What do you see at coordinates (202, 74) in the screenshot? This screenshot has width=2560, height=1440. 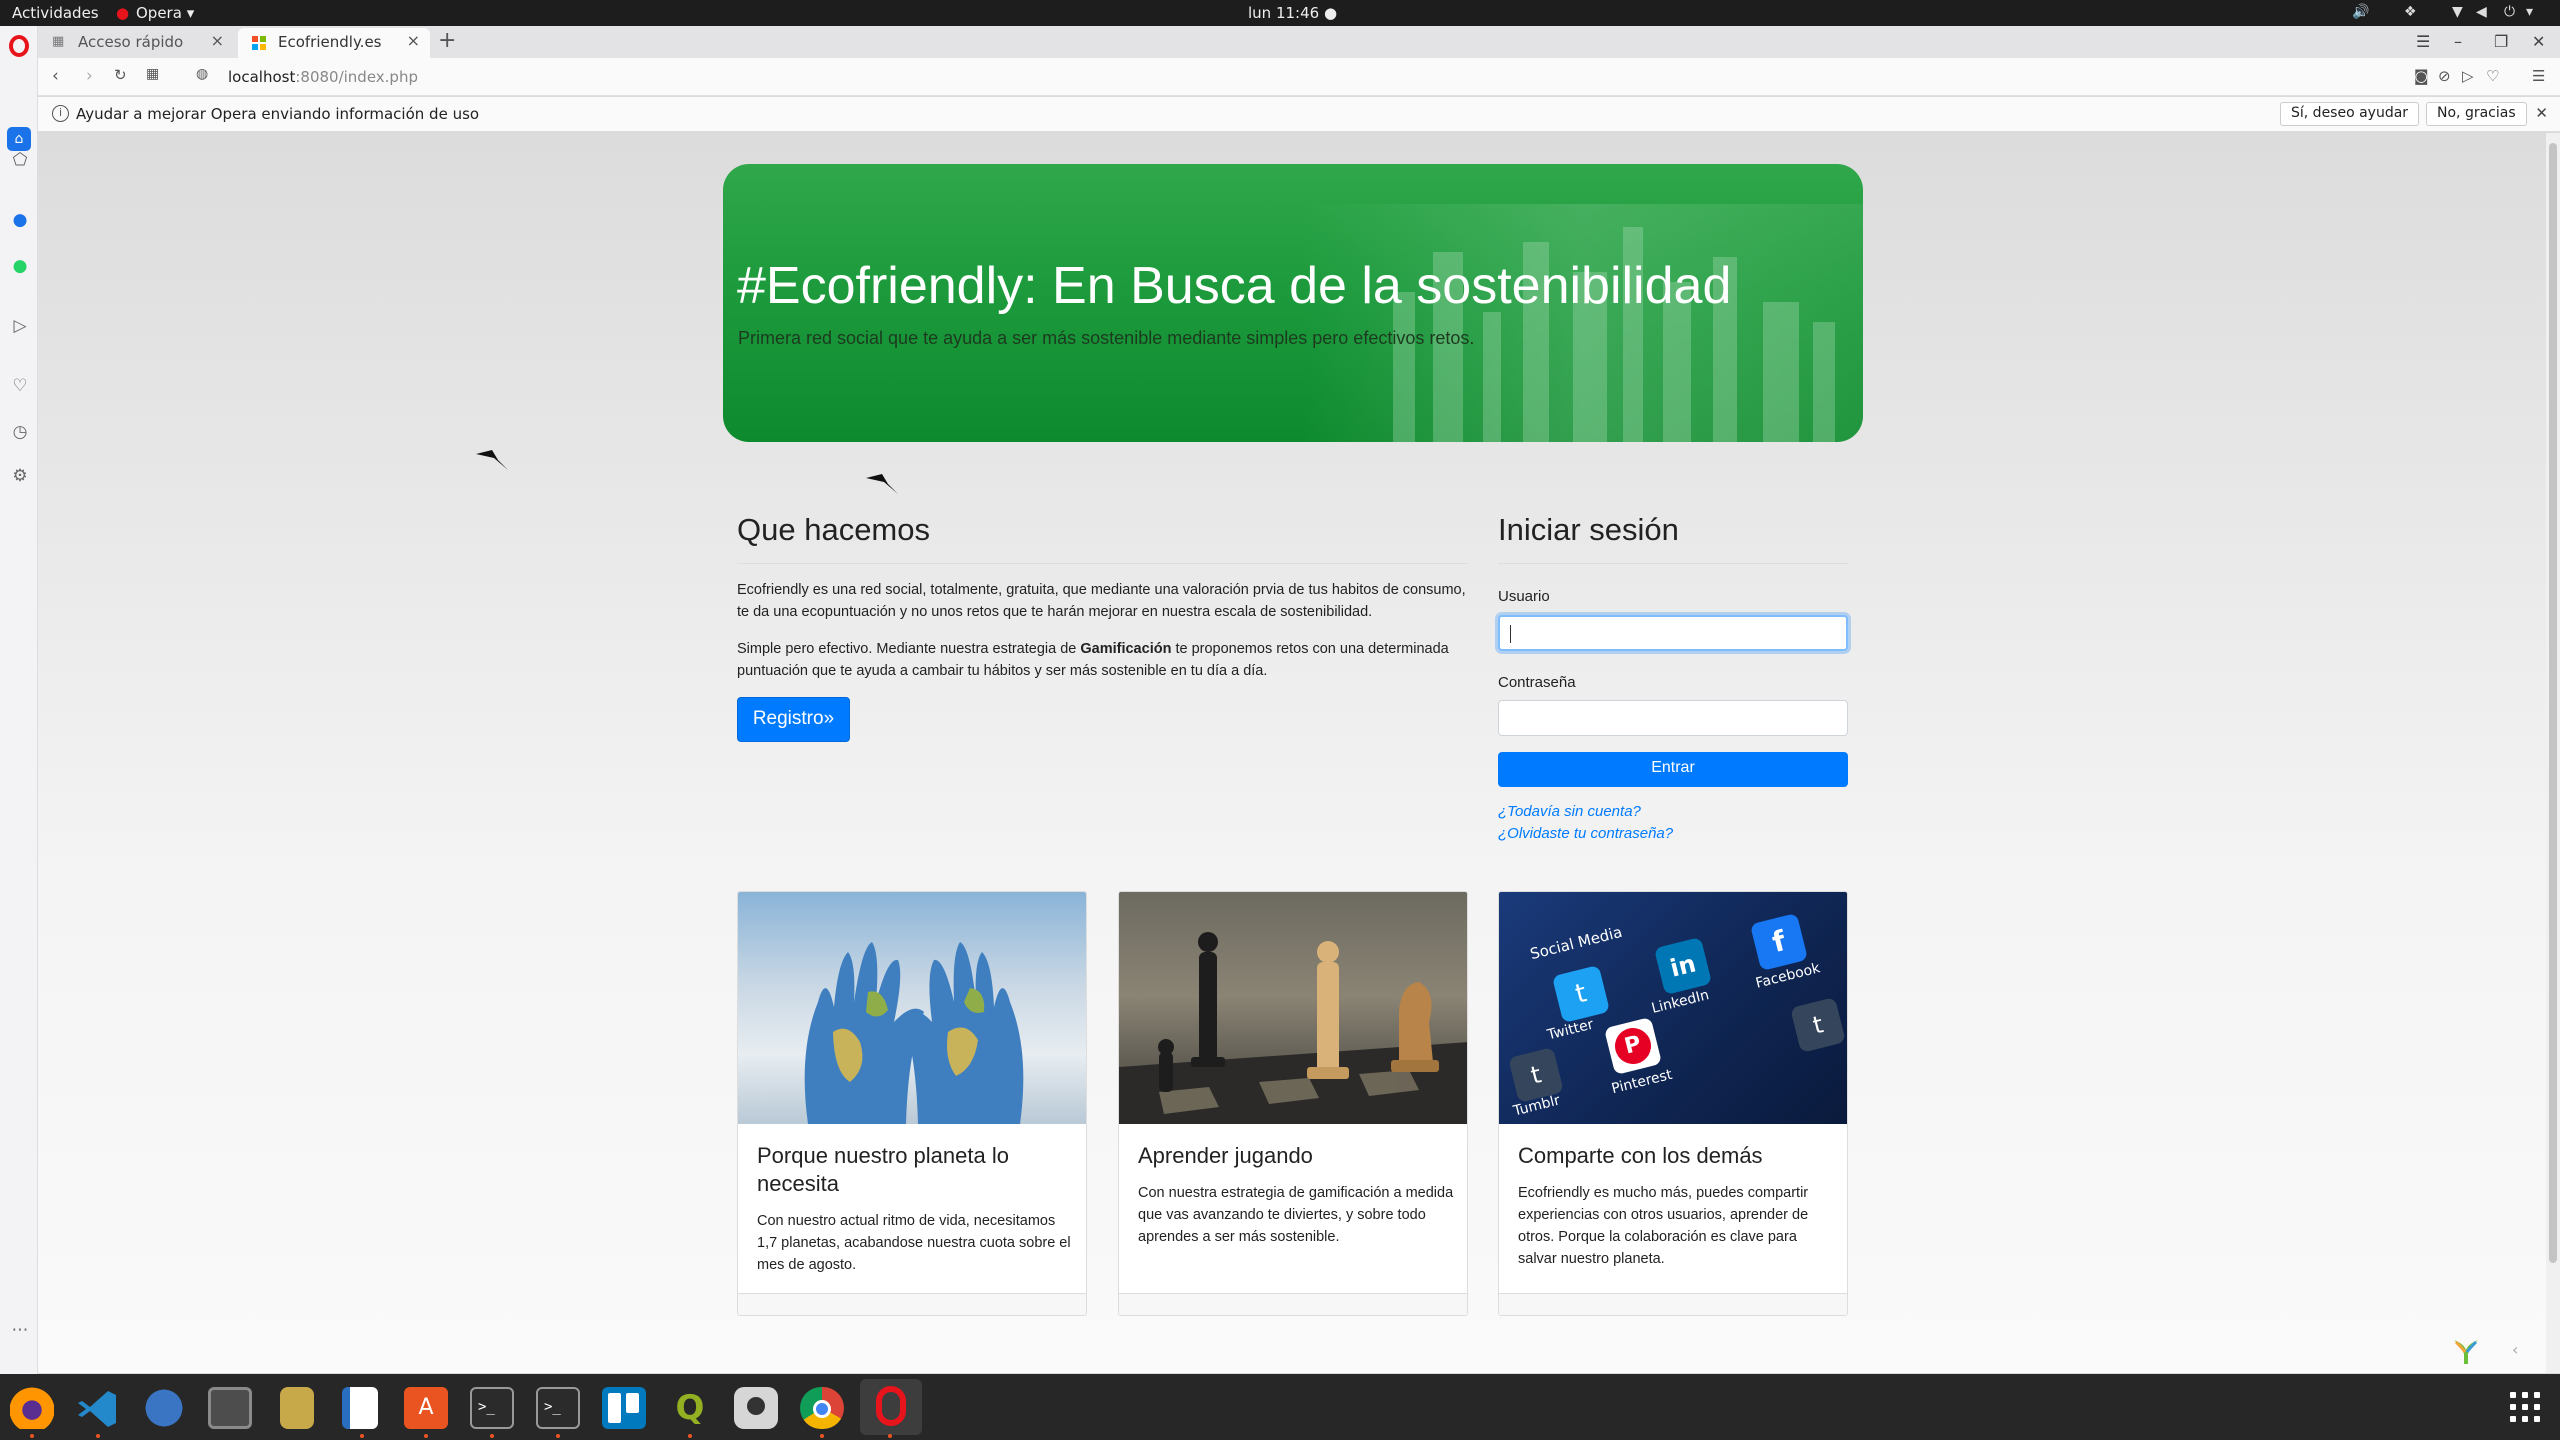 I see `site-info-icon: ◍` at bounding box center [202, 74].